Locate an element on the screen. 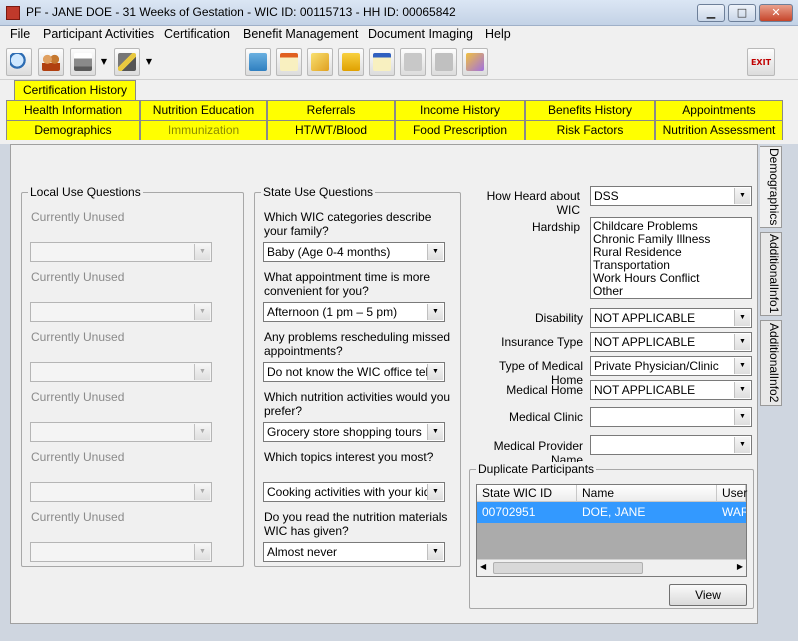 This screenshot has width=798, height=641. maximize-button: □ is located at coordinates (742, 13).